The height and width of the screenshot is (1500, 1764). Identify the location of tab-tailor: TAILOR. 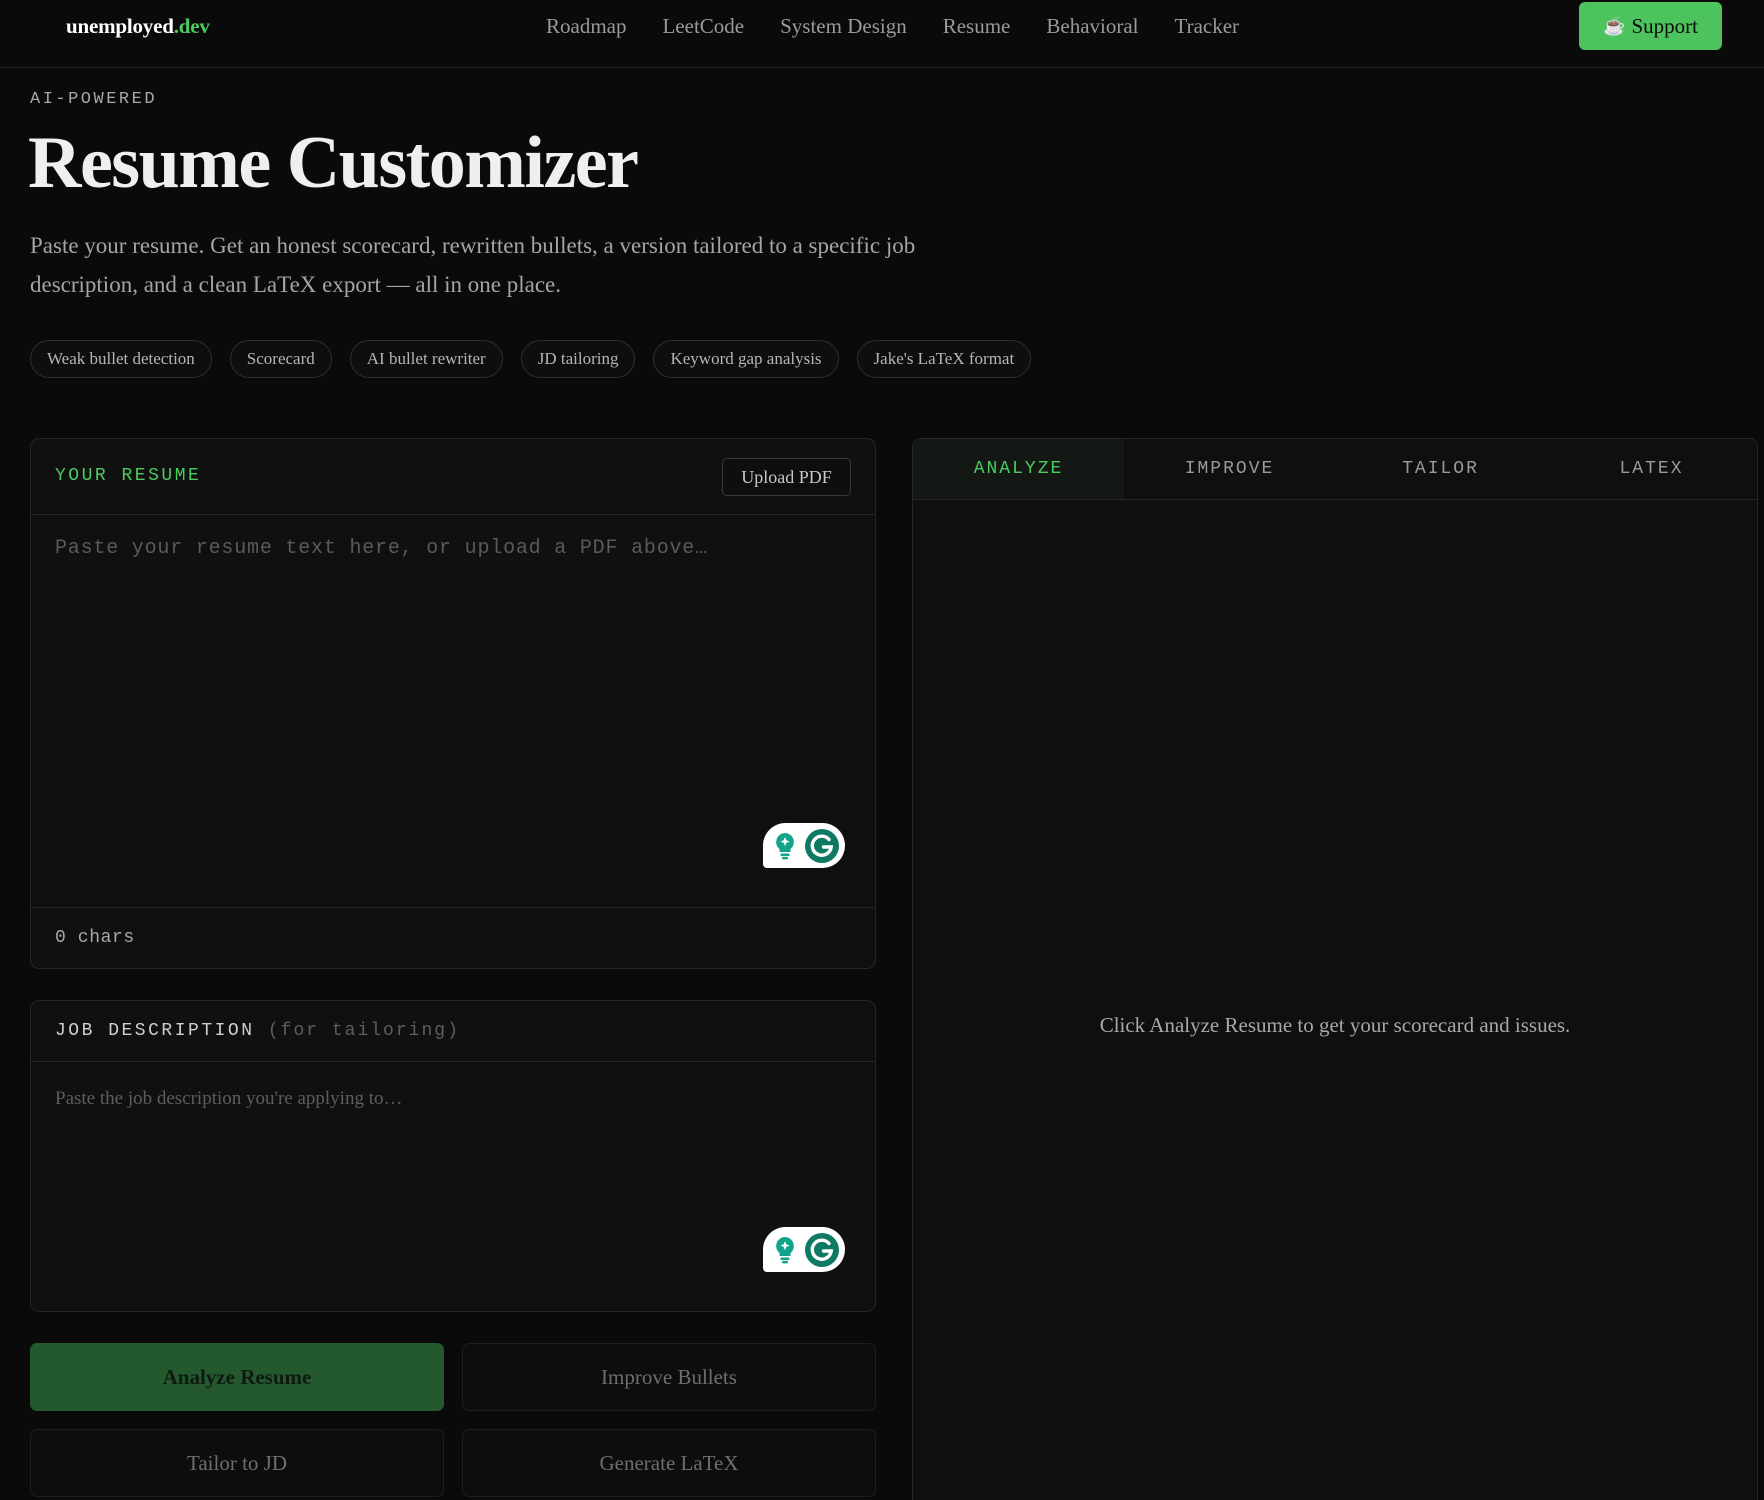
(1440, 469).